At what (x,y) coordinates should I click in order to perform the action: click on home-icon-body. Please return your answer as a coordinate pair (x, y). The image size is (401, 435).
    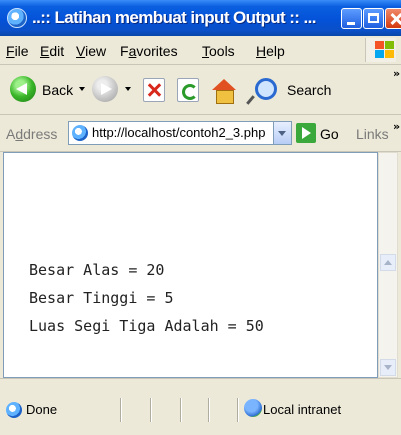
    Looking at the image, I should click on (225, 97).